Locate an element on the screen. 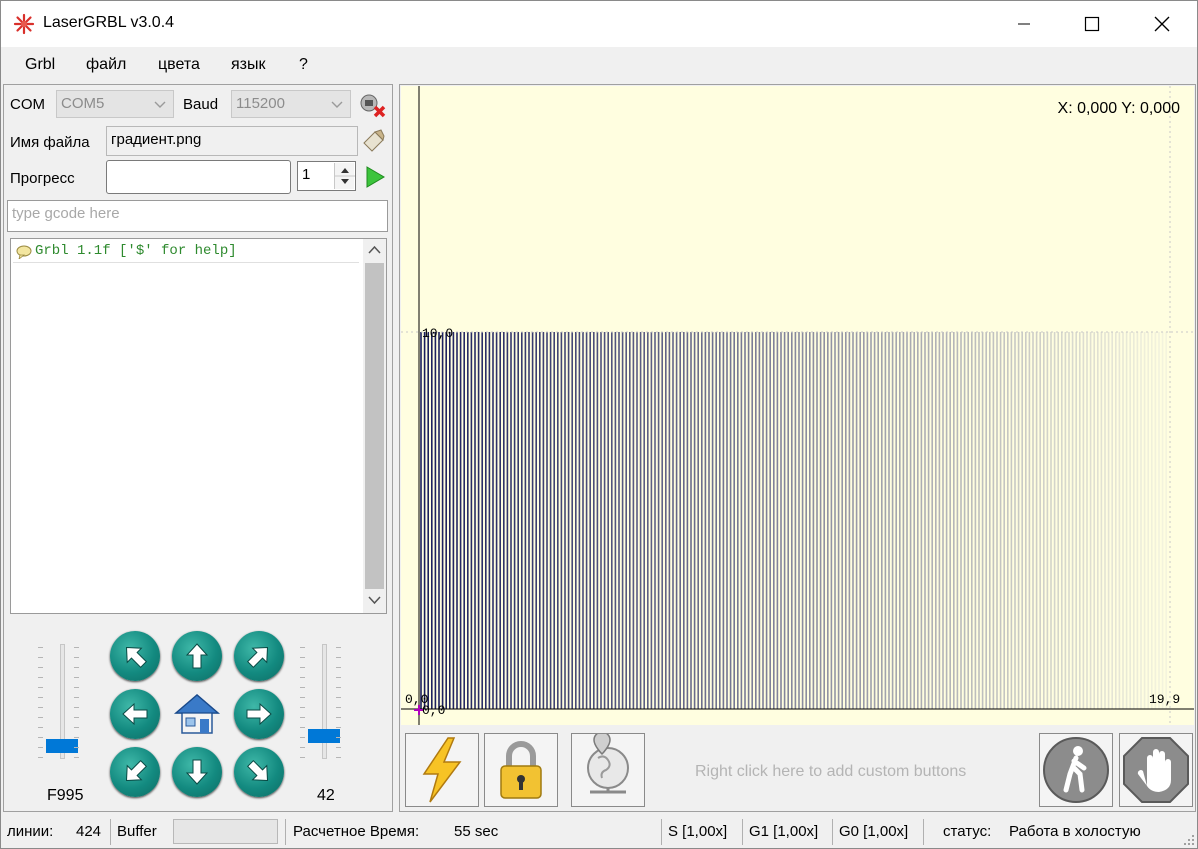 The width and height of the screenshot is (1198, 849). minimize-button is located at coordinates (1024, 24).